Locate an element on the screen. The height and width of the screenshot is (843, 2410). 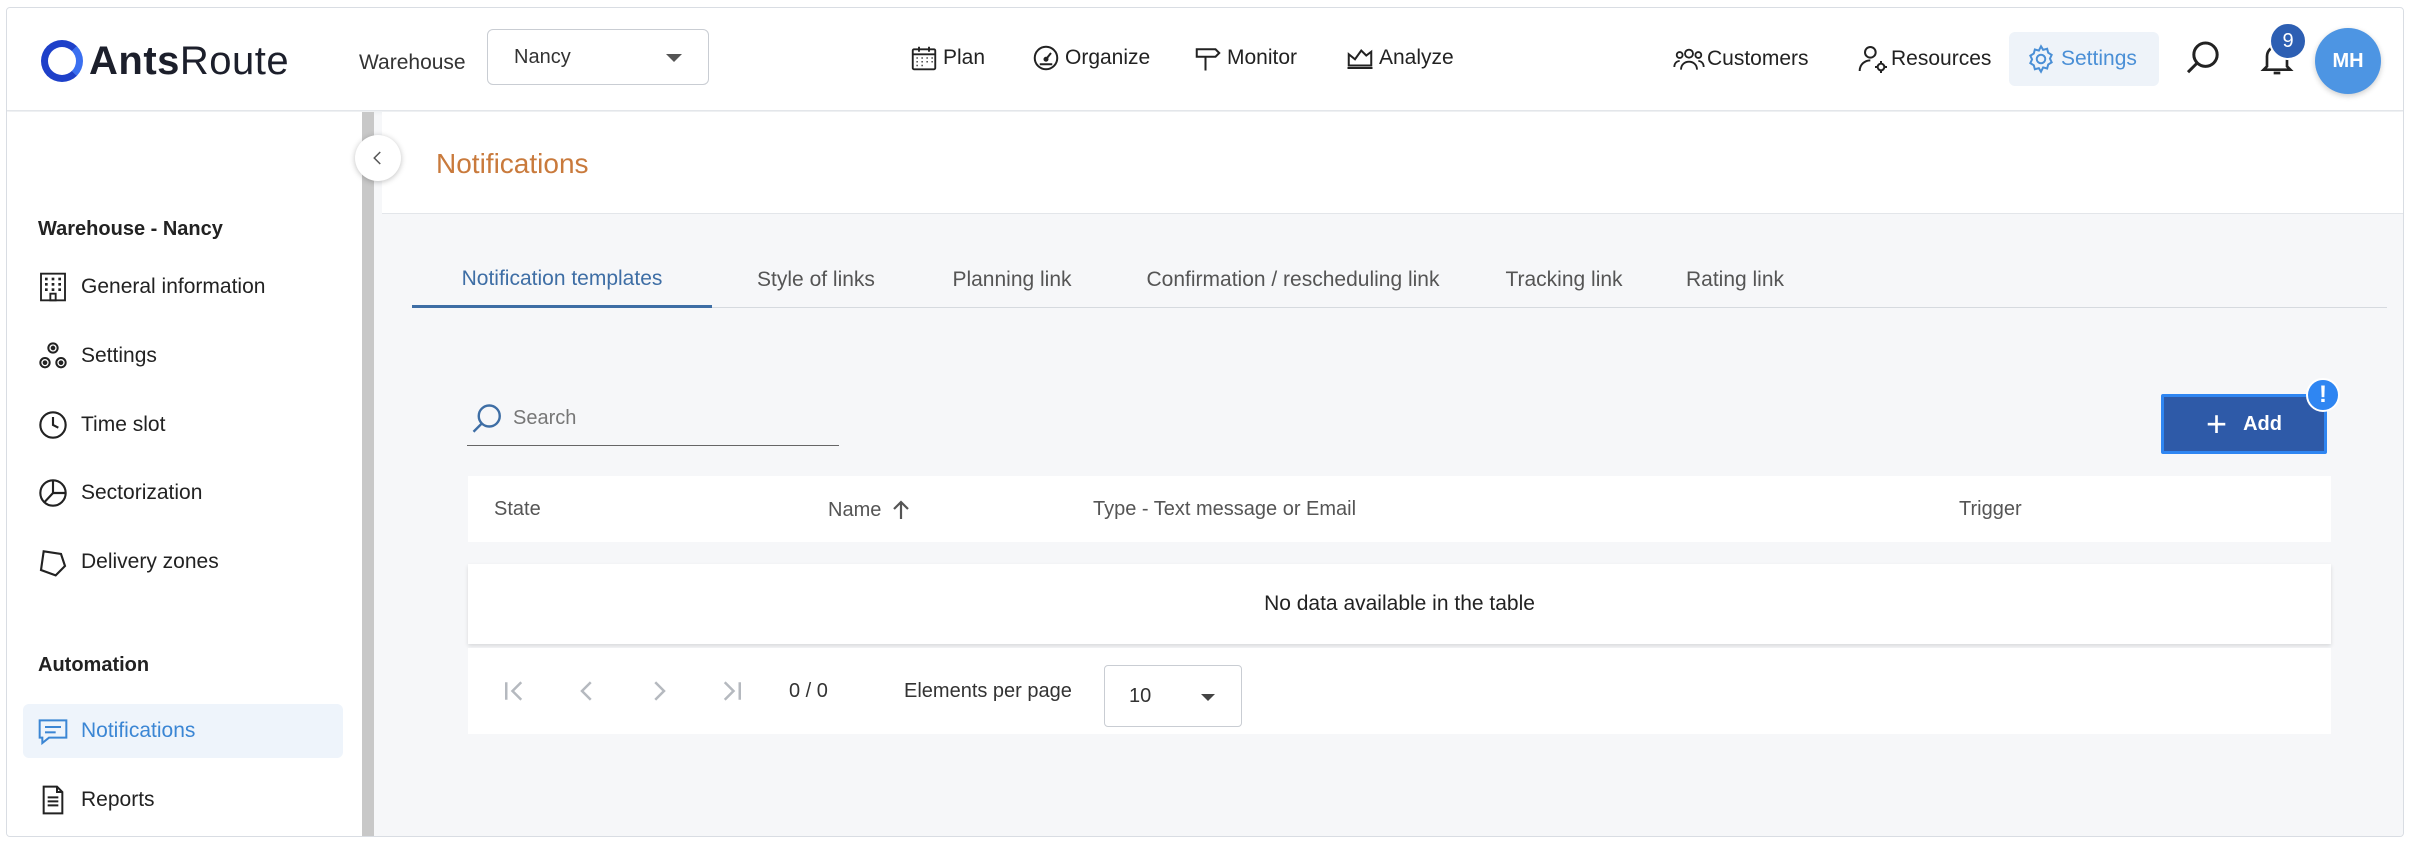
clock-icon is located at coordinates (53, 425).